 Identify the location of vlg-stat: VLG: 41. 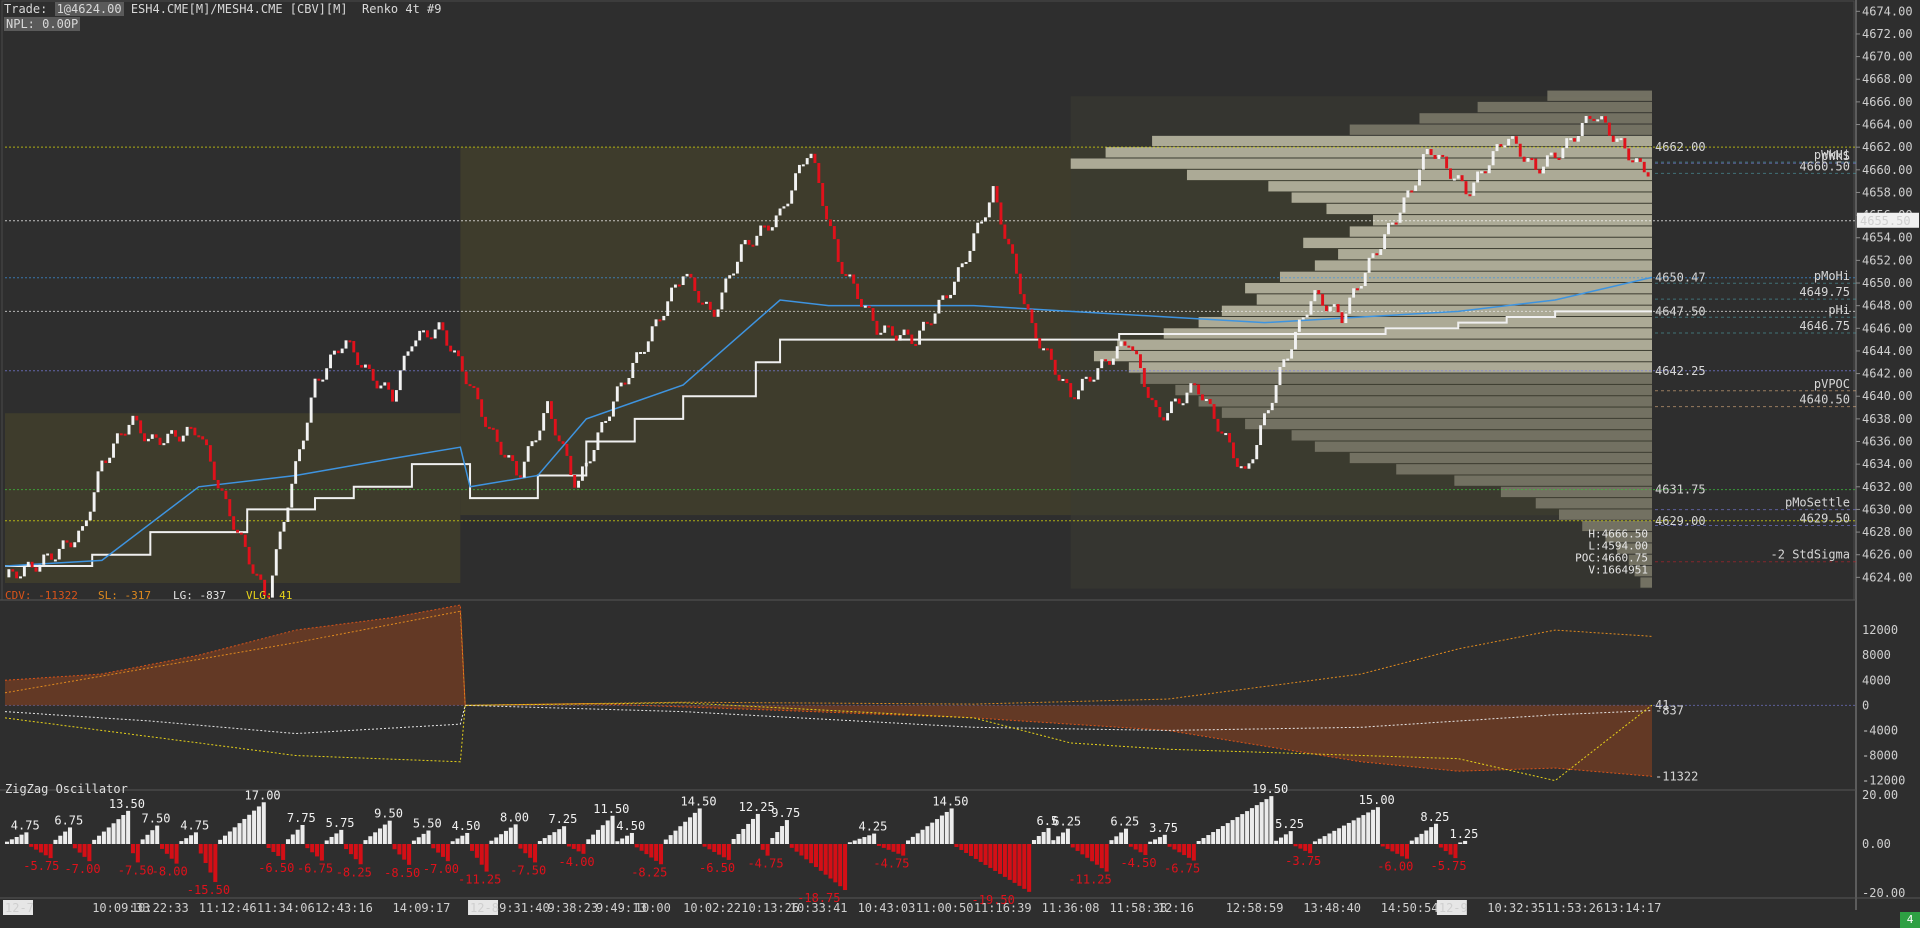
(269, 595).